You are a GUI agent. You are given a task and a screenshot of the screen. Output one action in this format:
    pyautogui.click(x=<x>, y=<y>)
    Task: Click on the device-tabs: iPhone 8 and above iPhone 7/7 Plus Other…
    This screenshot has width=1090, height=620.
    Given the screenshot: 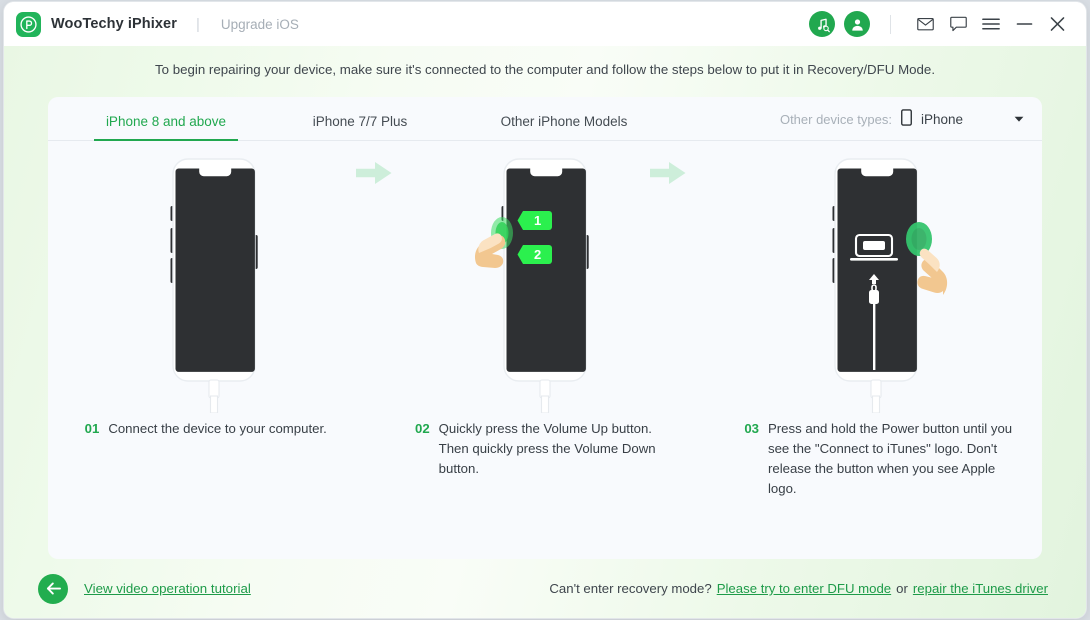 What is the action you would take?
    pyautogui.click(x=545, y=119)
    